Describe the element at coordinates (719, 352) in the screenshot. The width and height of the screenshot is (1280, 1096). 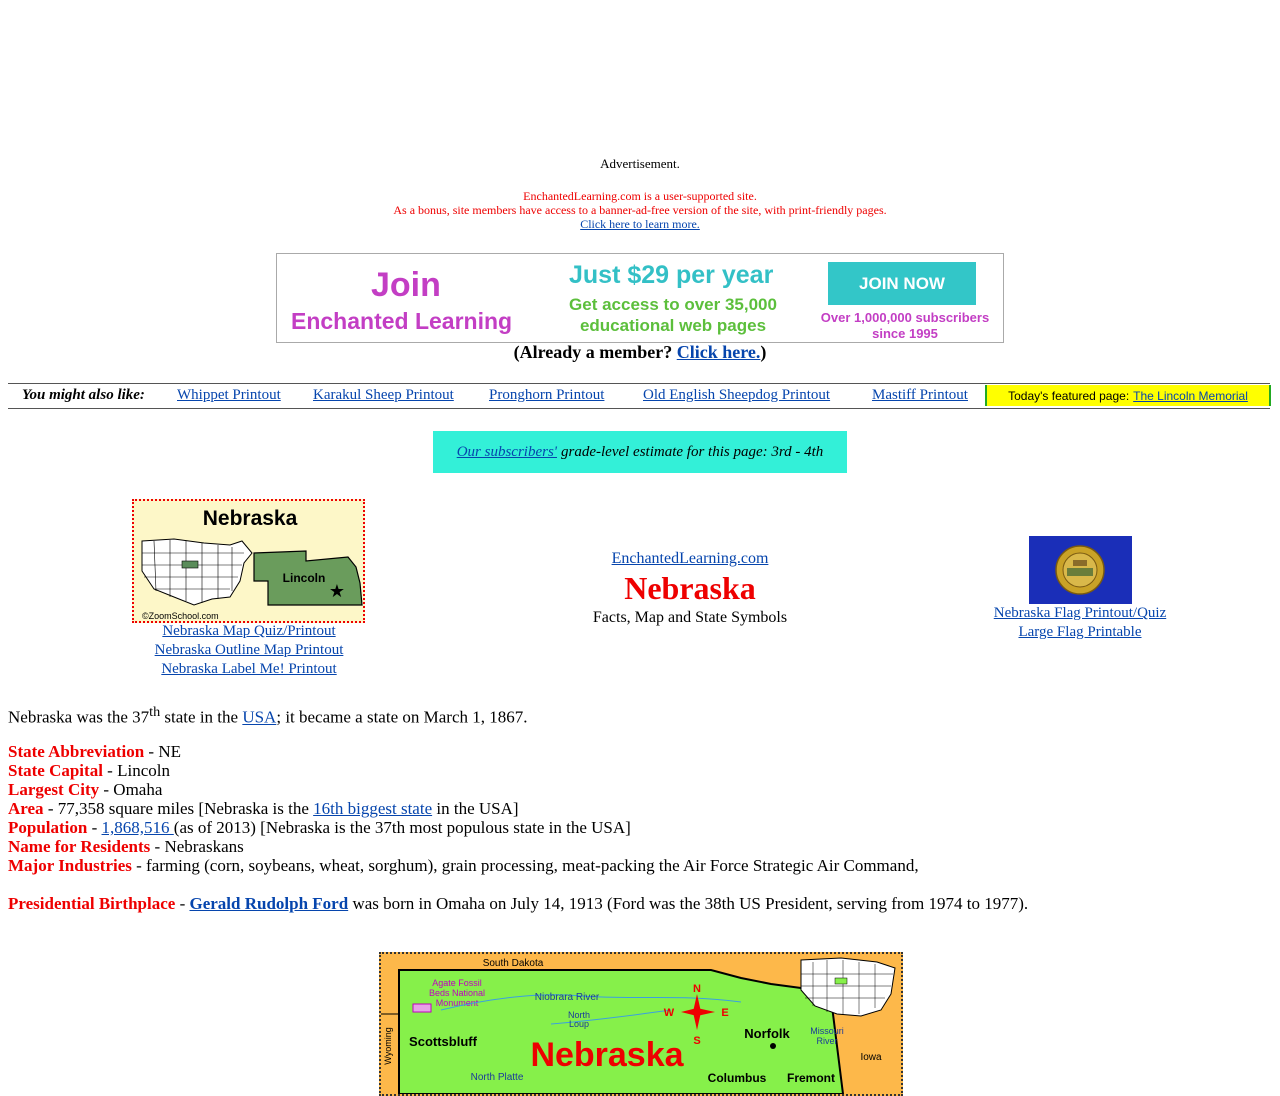
I see `member-login-link: Click here.` at that location.